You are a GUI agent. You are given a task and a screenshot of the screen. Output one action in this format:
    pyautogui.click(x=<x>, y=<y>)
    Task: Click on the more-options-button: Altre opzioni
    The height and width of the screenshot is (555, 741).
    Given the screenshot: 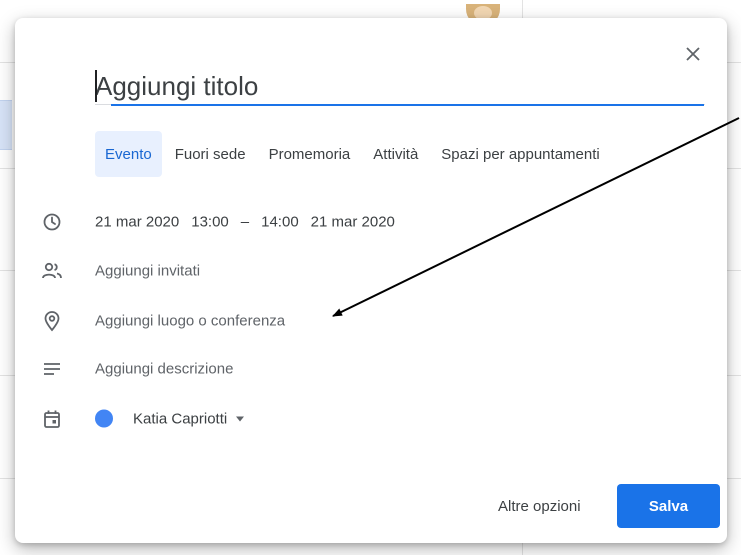 What is the action you would take?
    pyautogui.click(x=539, y=506)
    